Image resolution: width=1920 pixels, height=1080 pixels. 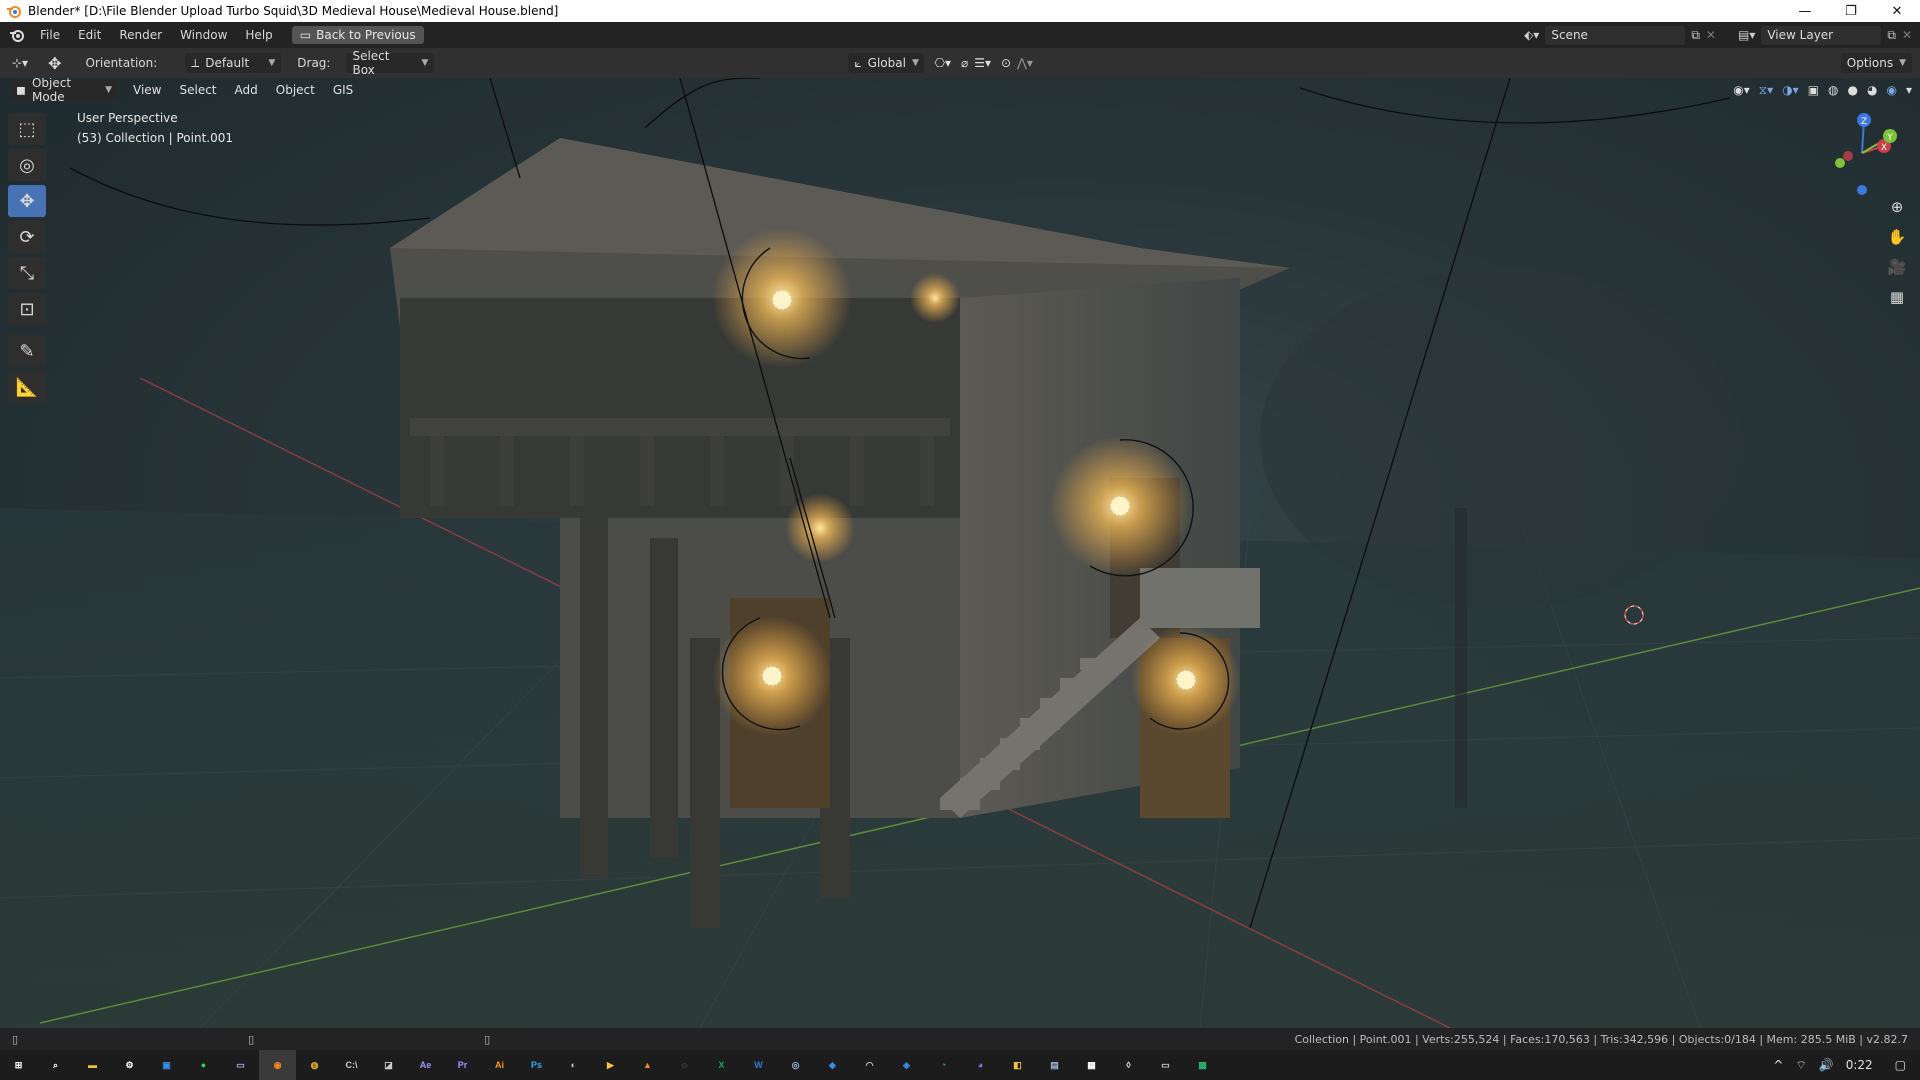 What do you see at coordinates (1778, 1065) in the screenshot?
I see `tray-chevron-icon: ^` at bounding box center [1778, 1065].